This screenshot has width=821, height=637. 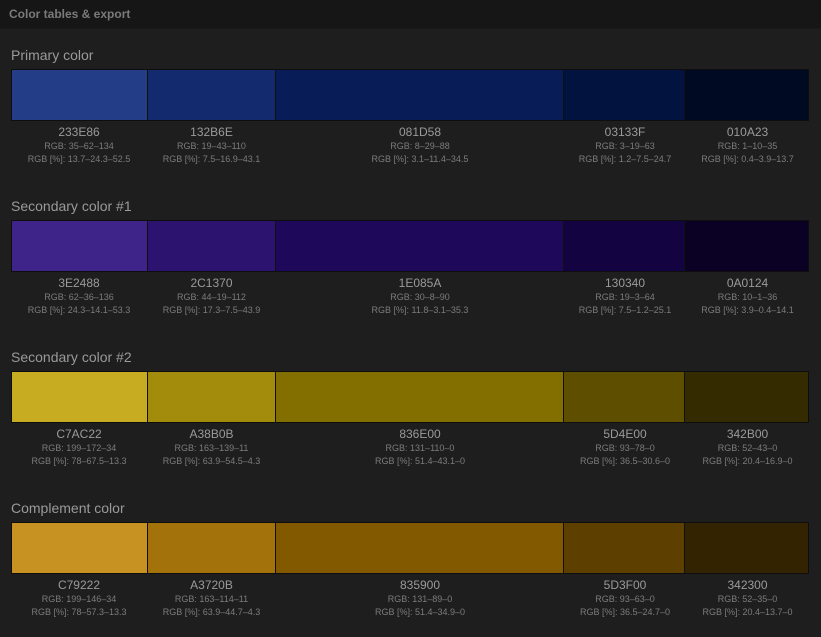 What do you see at coordinates (420, 159) in the screenshot?
I see `rgb-percent-value: RGB [%]: 3.1–11.4–34.5` at bounding box center [420, 159].